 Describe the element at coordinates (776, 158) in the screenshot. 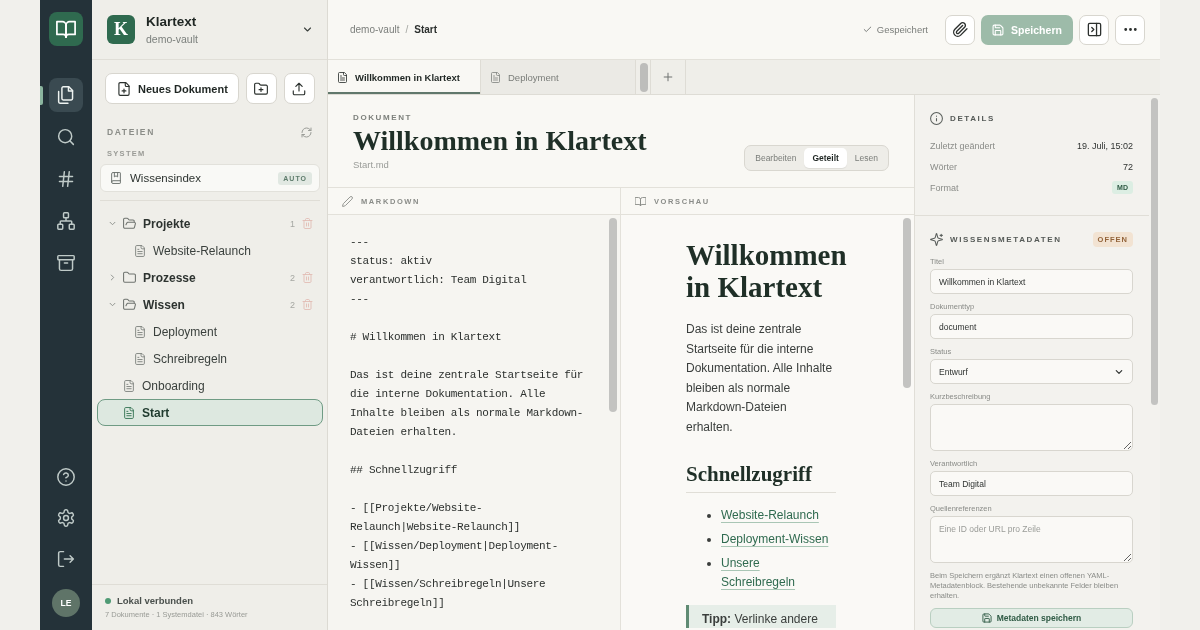

I see `view-mode-tab: Bearbeiten` at that location.